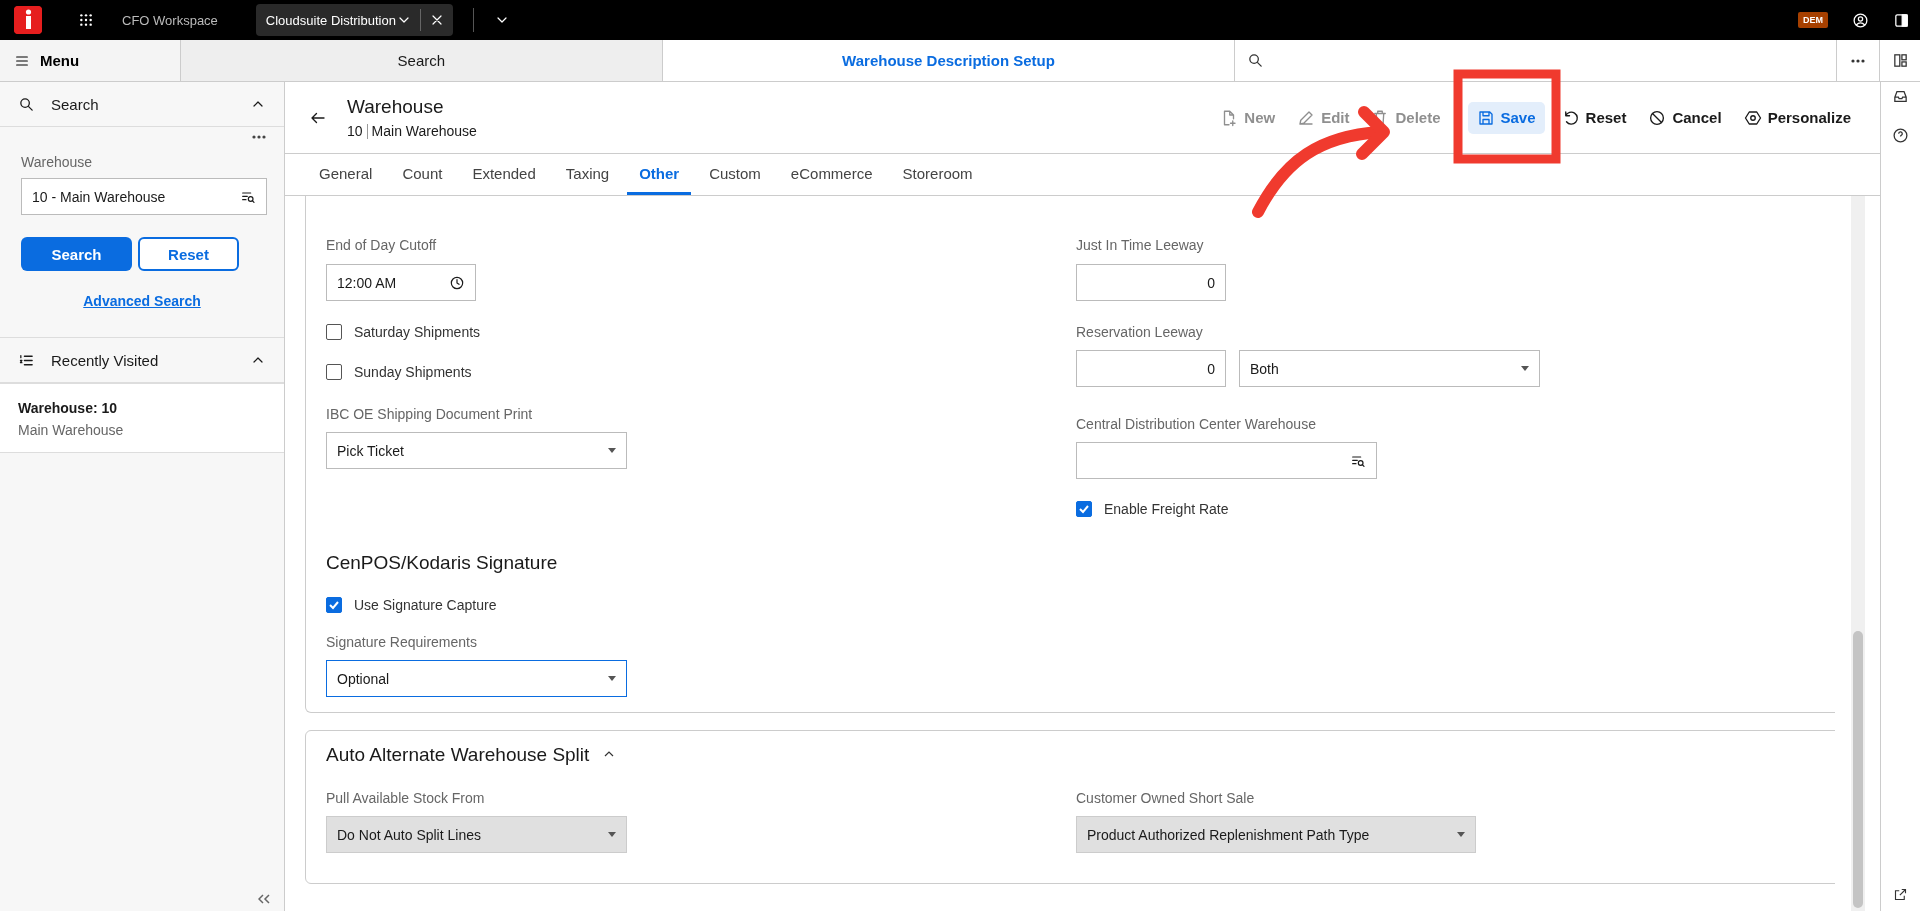  I want to click on advanced-search-link: Advanced Search, so click(142, 301).